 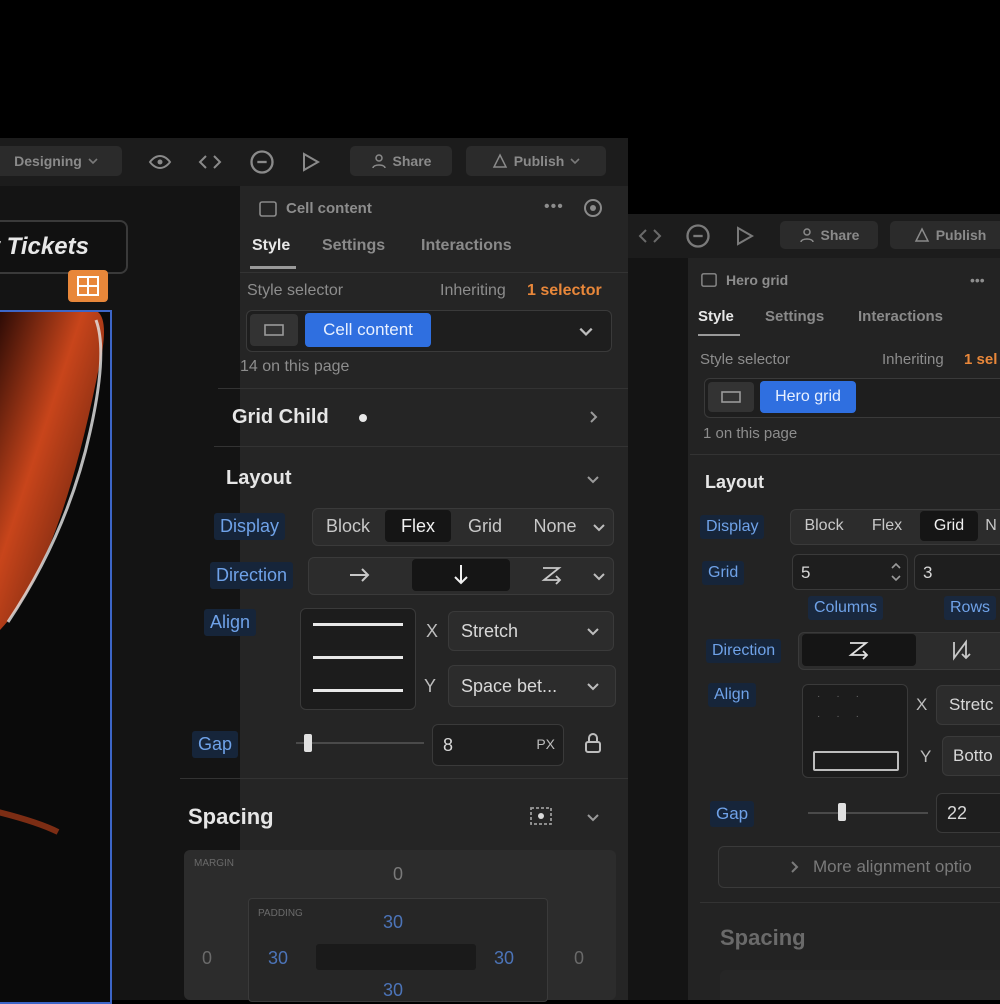 I want to click on vertical-wrap-icon, so click(x=962, y=650).